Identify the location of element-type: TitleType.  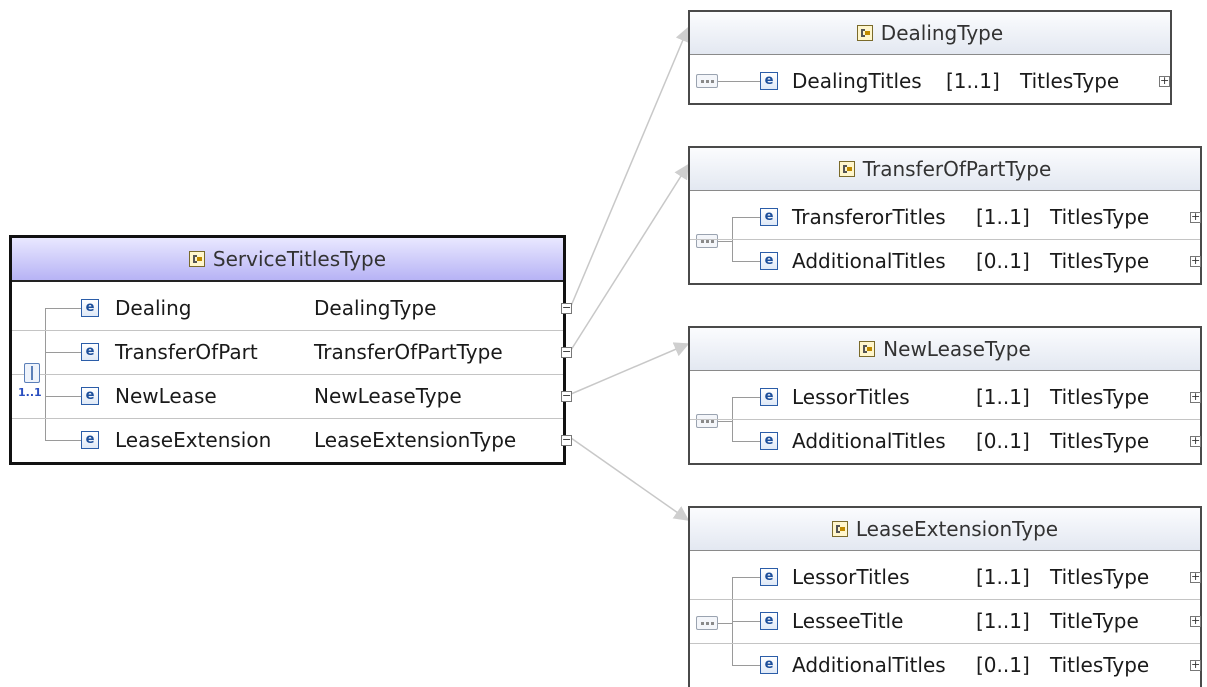
(1094, 621).